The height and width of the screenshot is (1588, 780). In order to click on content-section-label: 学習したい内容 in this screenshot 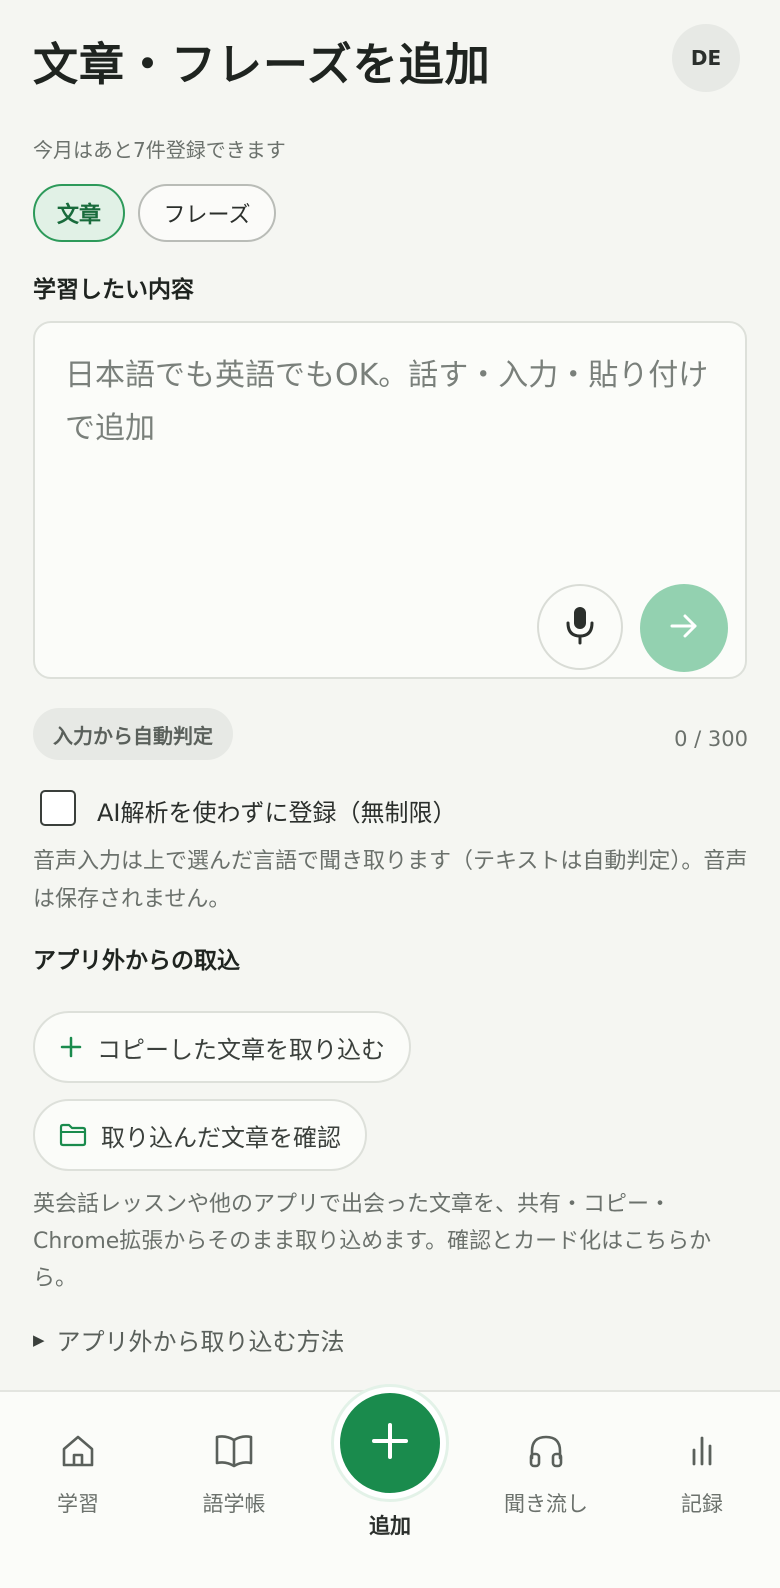, I will do `click(113, 290)`.